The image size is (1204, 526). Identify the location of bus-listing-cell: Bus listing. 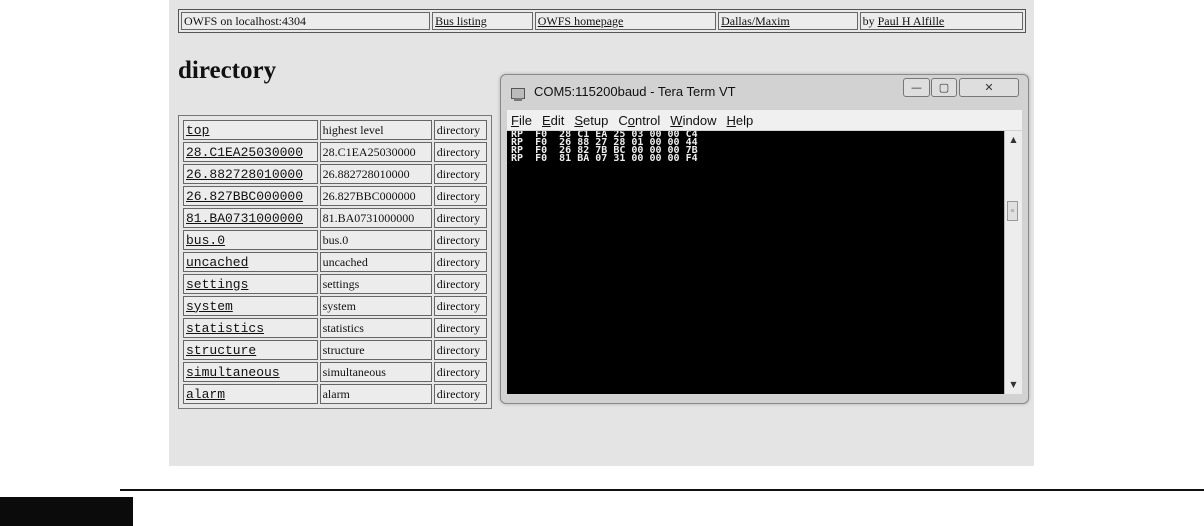
(482, 21).